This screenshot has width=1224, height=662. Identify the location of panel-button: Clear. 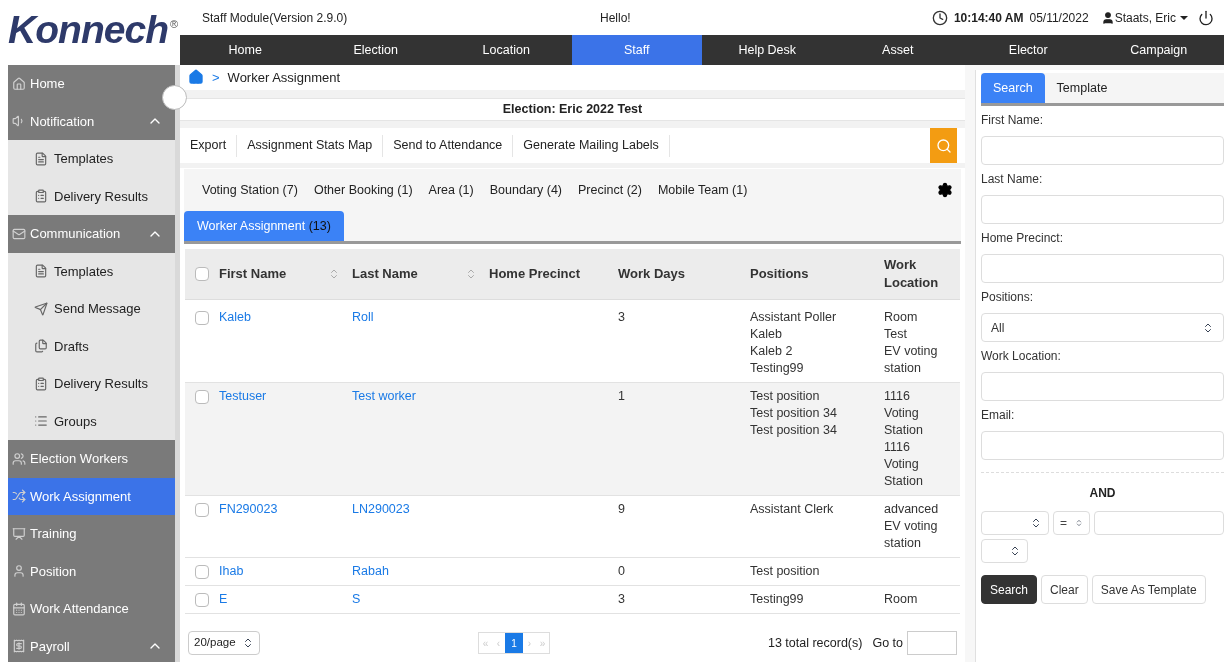
(1064, 589).